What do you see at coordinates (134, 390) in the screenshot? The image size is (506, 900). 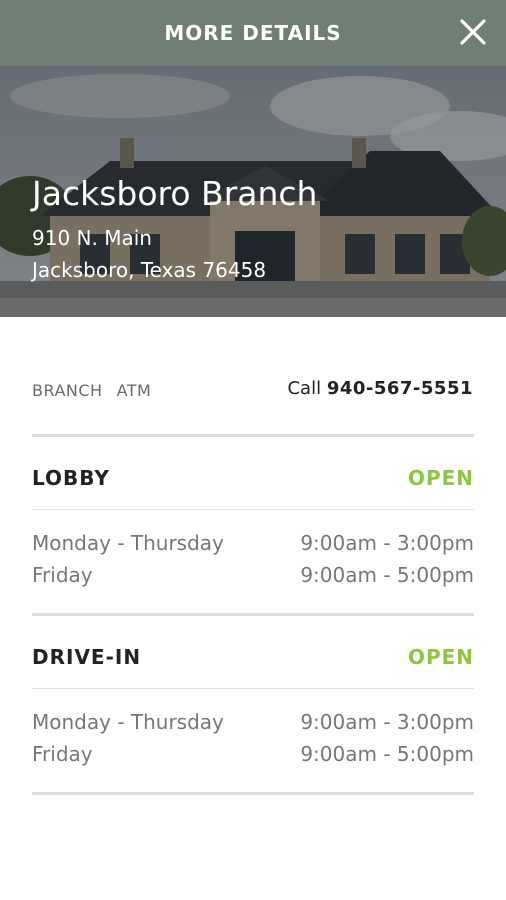 I see `tab-atm: ATM` at bounding box center [134, 390].